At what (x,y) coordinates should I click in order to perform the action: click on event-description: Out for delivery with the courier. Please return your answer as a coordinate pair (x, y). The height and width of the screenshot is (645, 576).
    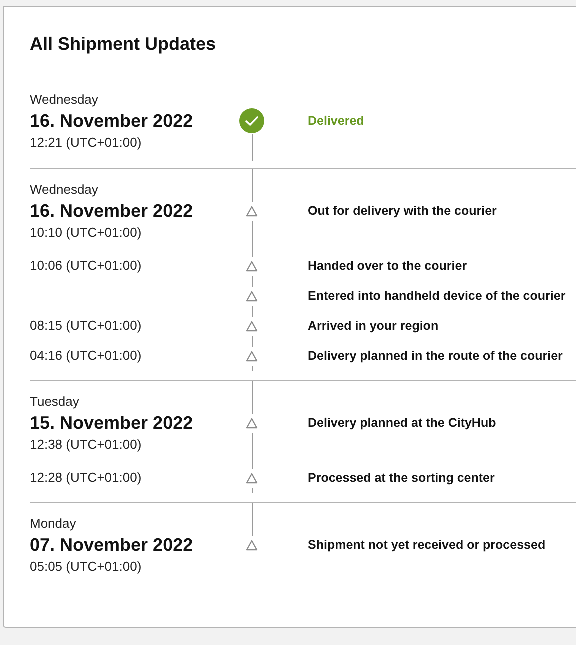
    Looking at the image, I should click on (403, 211).